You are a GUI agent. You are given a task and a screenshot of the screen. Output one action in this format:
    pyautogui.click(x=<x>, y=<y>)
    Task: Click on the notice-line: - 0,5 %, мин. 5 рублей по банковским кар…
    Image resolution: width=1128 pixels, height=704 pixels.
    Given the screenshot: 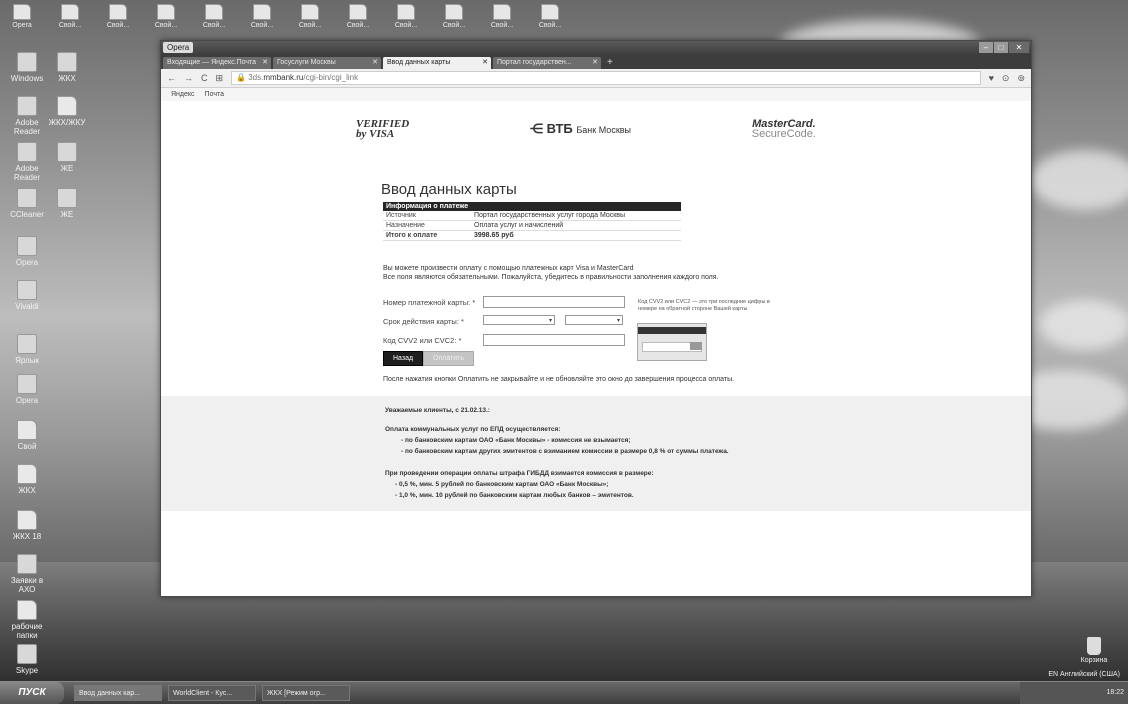 What is the action you would take?
    pyautogui.click(x=502, y=484)
    